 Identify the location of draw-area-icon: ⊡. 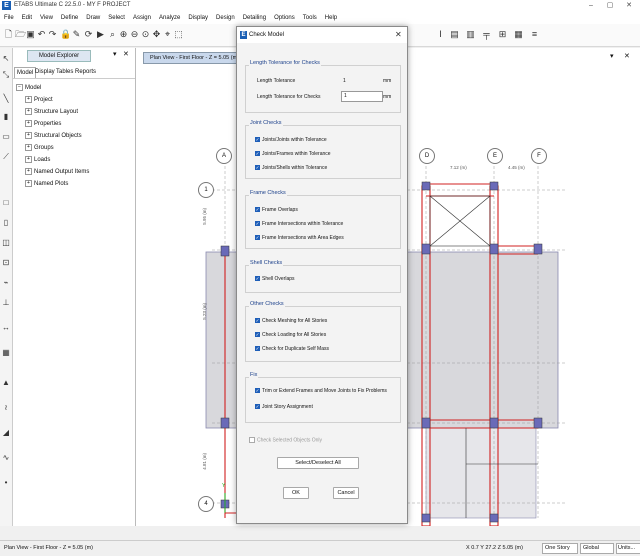
(6, 263).